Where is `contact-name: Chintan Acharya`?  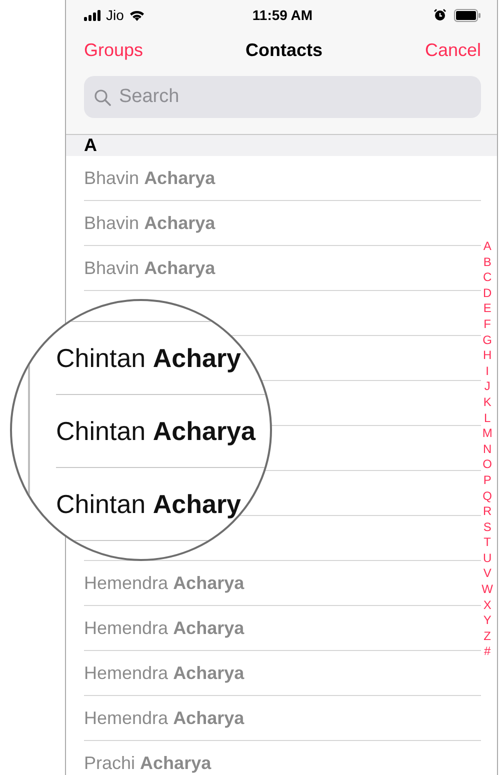 contact-name: Chintan Acharya is located at coordinates (156, 431).